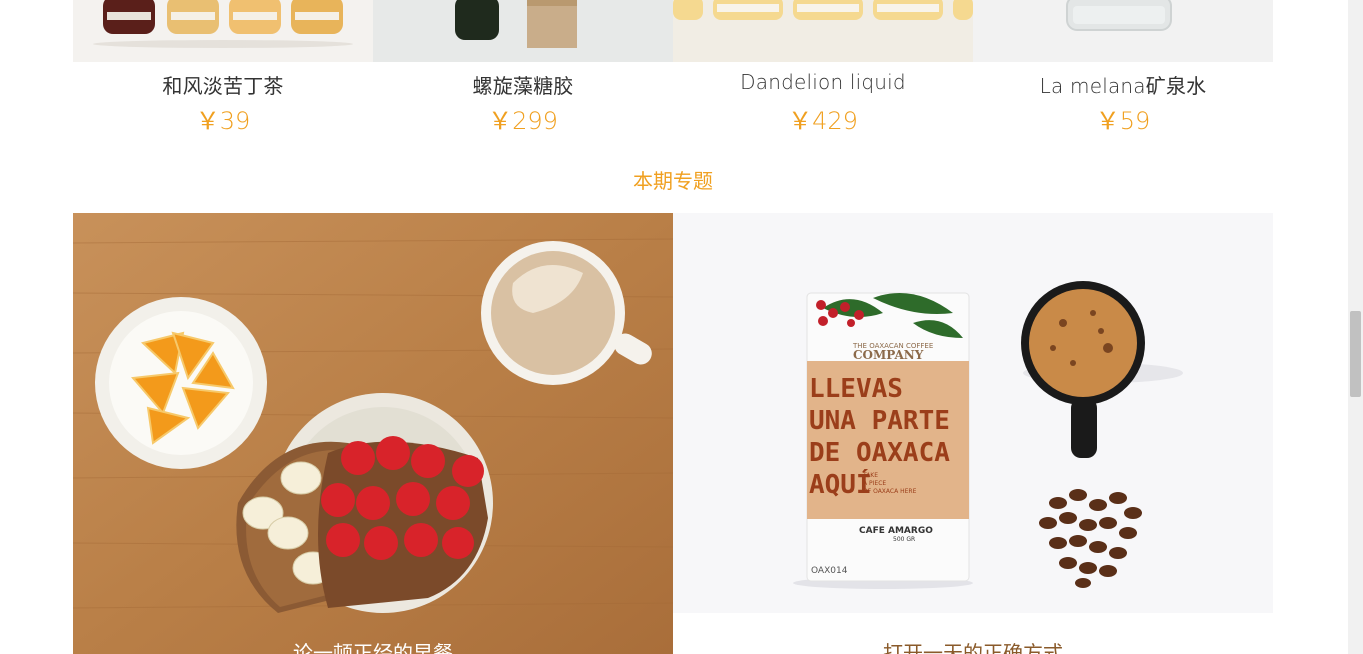  Describe the element at coordinates (874, 483) in the screenshot. I see `package-side-note: A PIECE` at that location.